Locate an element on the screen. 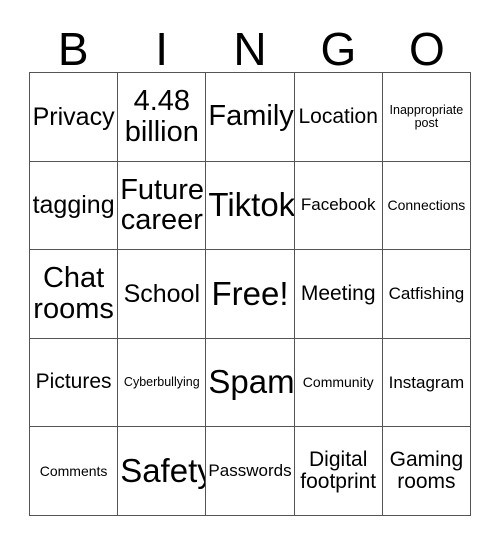 This screenshot has width=500, height=544. bingo-cell-label: Pictures is located at coordinates (73, 382).